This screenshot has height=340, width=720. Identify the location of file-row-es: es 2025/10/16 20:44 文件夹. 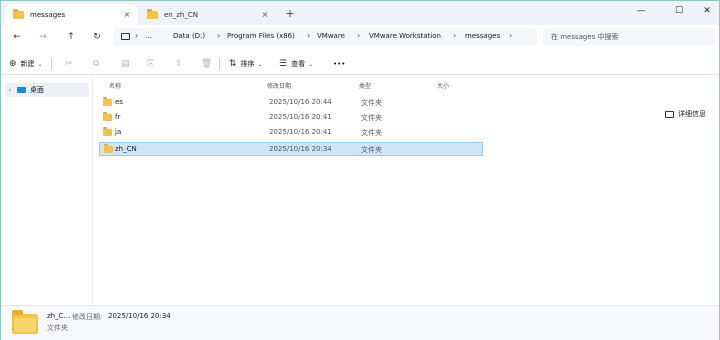
(291, 103).